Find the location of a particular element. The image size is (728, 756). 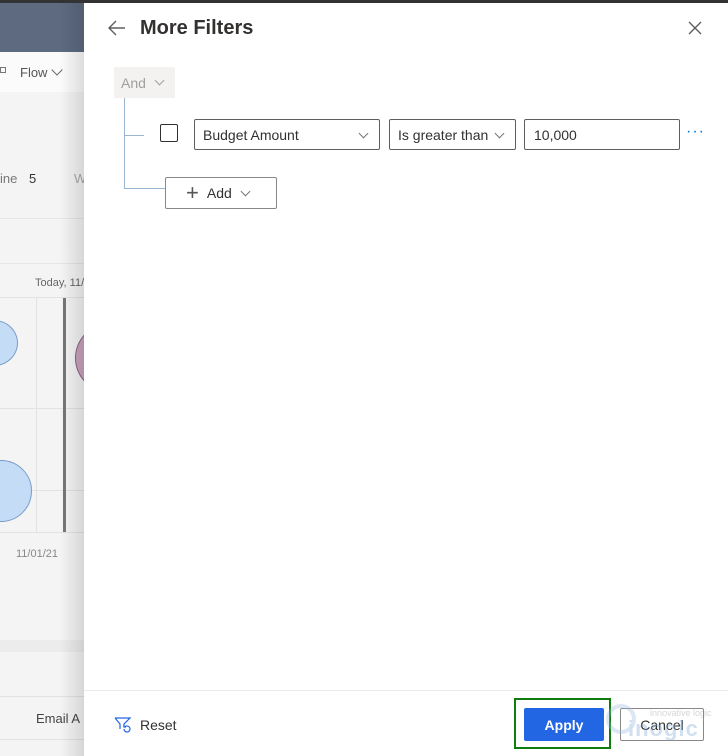

close-button is located at coordinates (695, 28).